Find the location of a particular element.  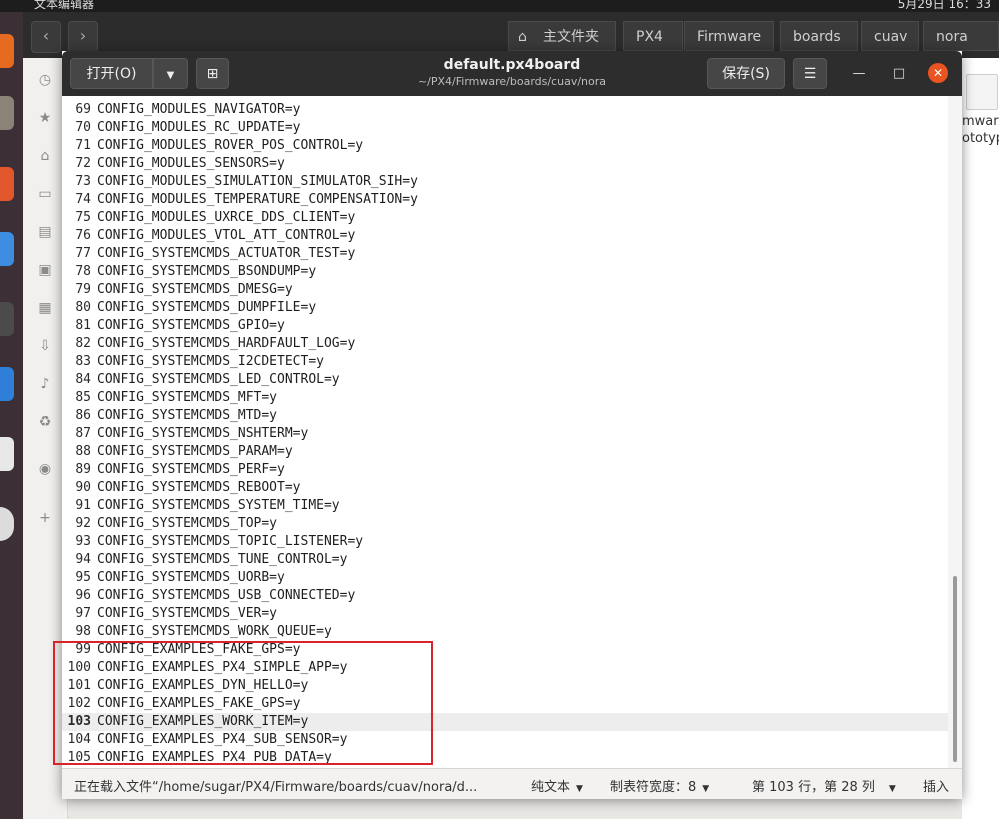

line-number: 83 is located at coordinates (83, 361).